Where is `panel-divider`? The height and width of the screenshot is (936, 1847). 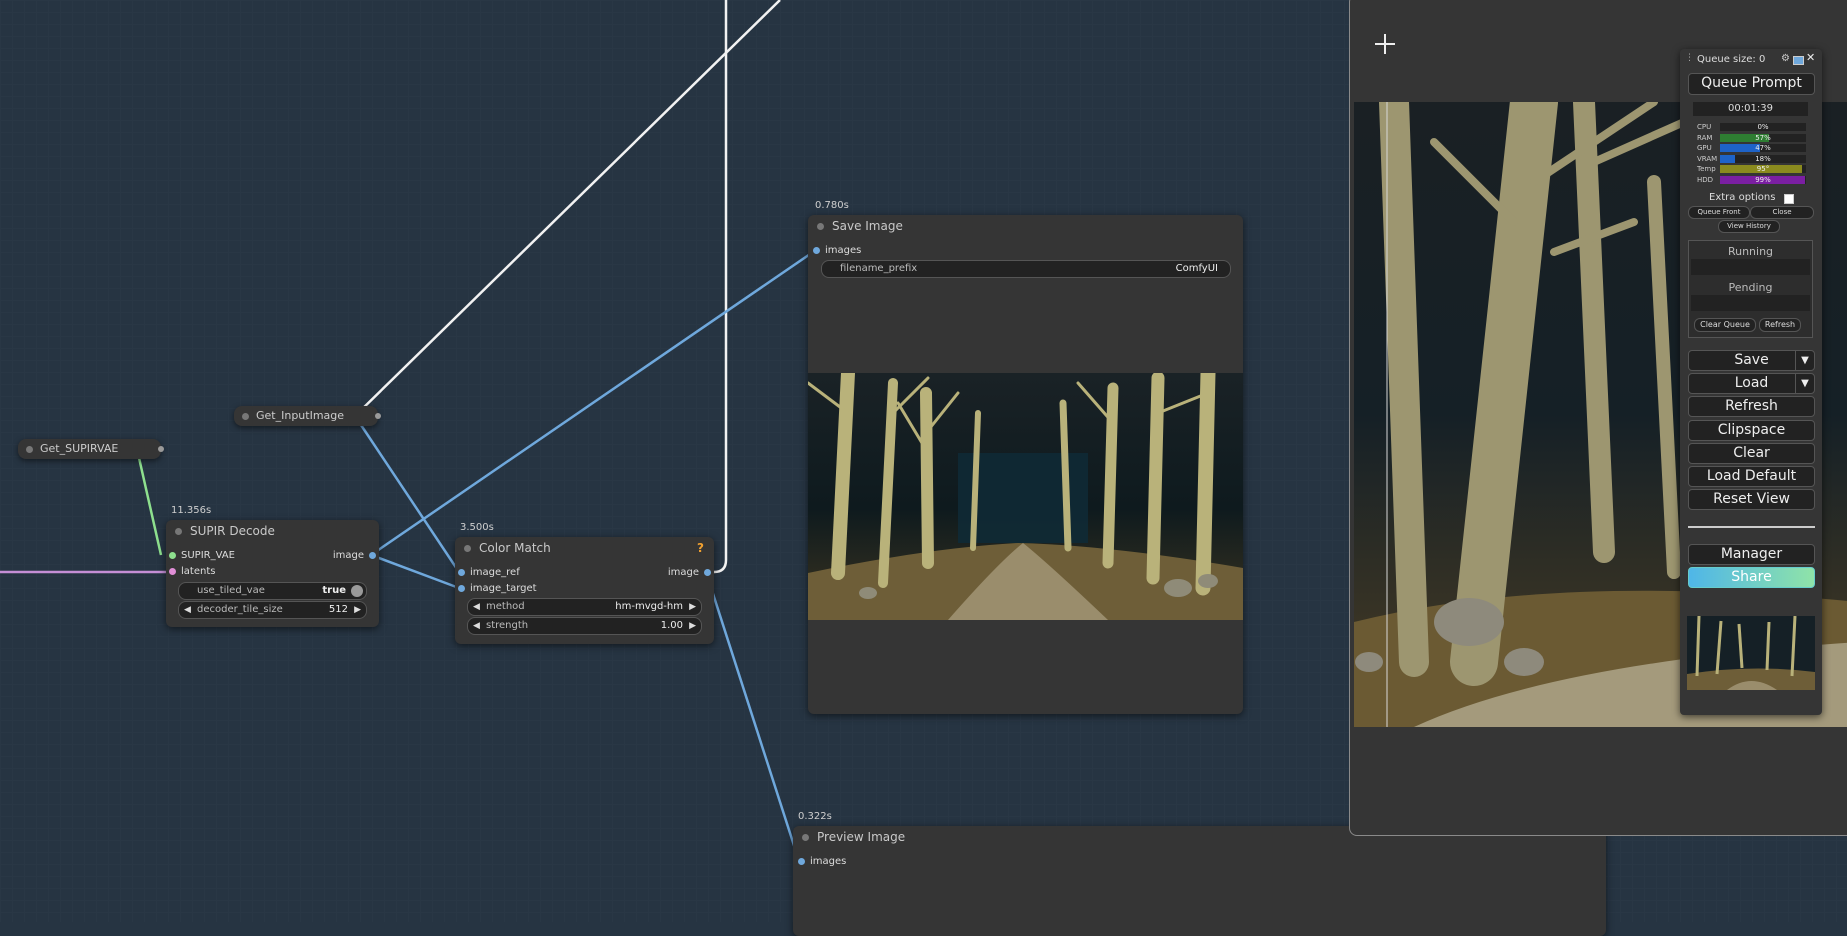 panel-divider is located at coordinates (1751, 527).